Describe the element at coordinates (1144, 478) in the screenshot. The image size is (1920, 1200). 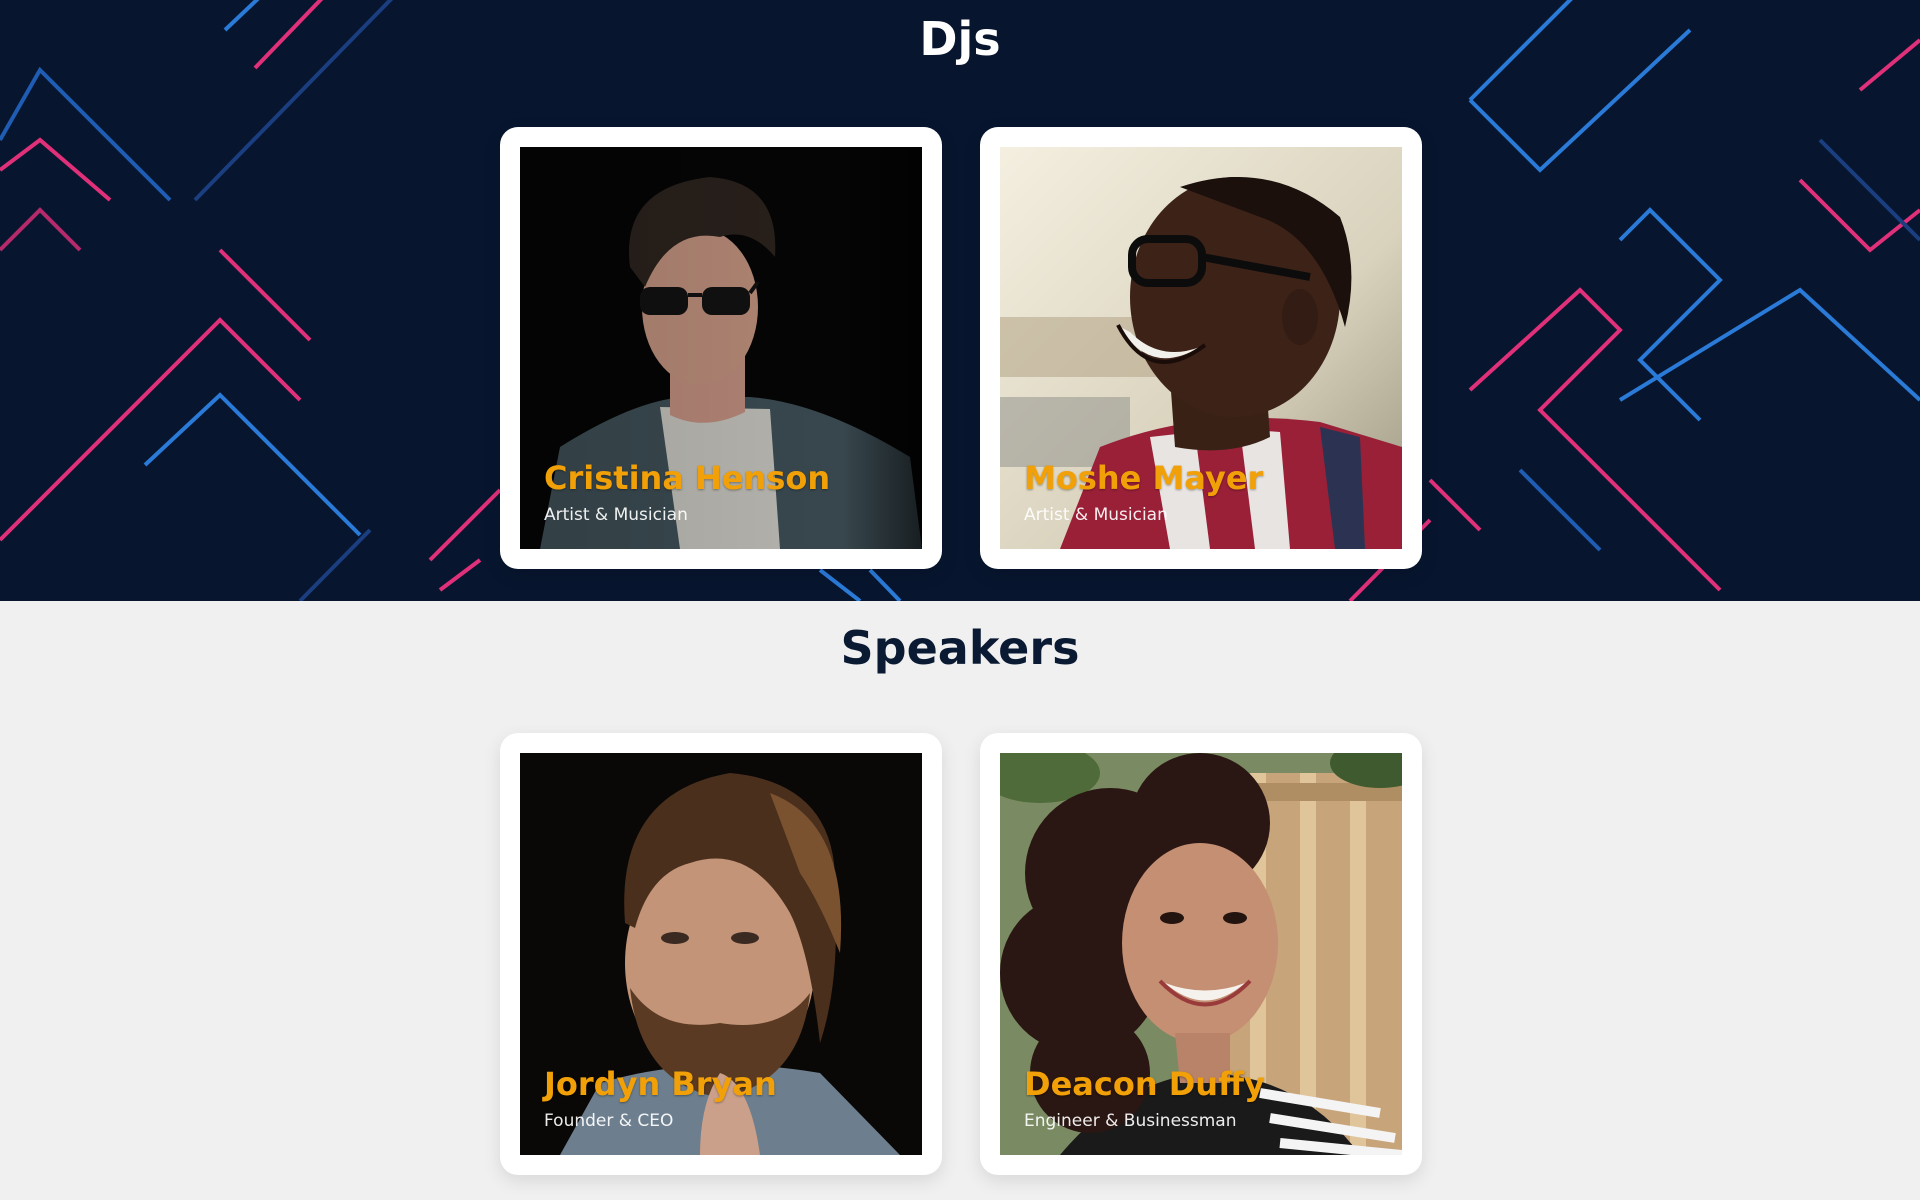
I see `dj-name: Moshe Mayer` at that location.